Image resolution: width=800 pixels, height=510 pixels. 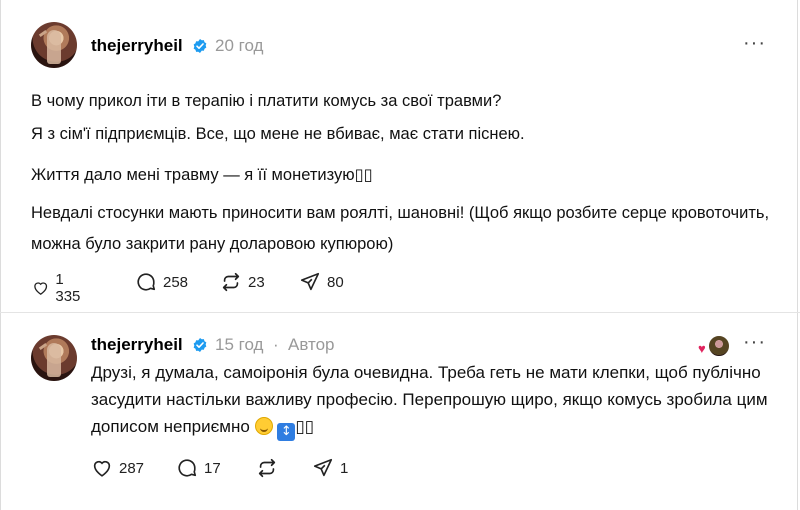 What do you see at coordinates (239, 344) in the screenshot?
I see `post-timestamp: 15 год` at bounding box center [239, 344].